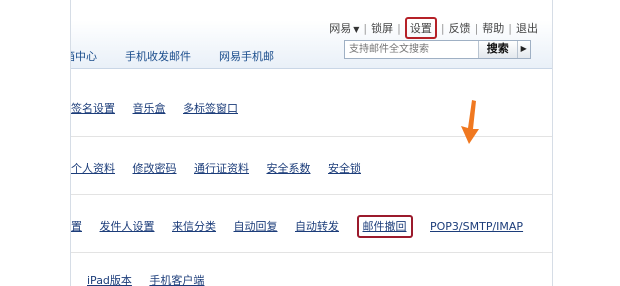  What do you see at coordinates (476, 226) in the screenshot?
I see `pop3-smtp-imap-link: POP3/SMTP/IMAP` at bounding box center [476, 226].